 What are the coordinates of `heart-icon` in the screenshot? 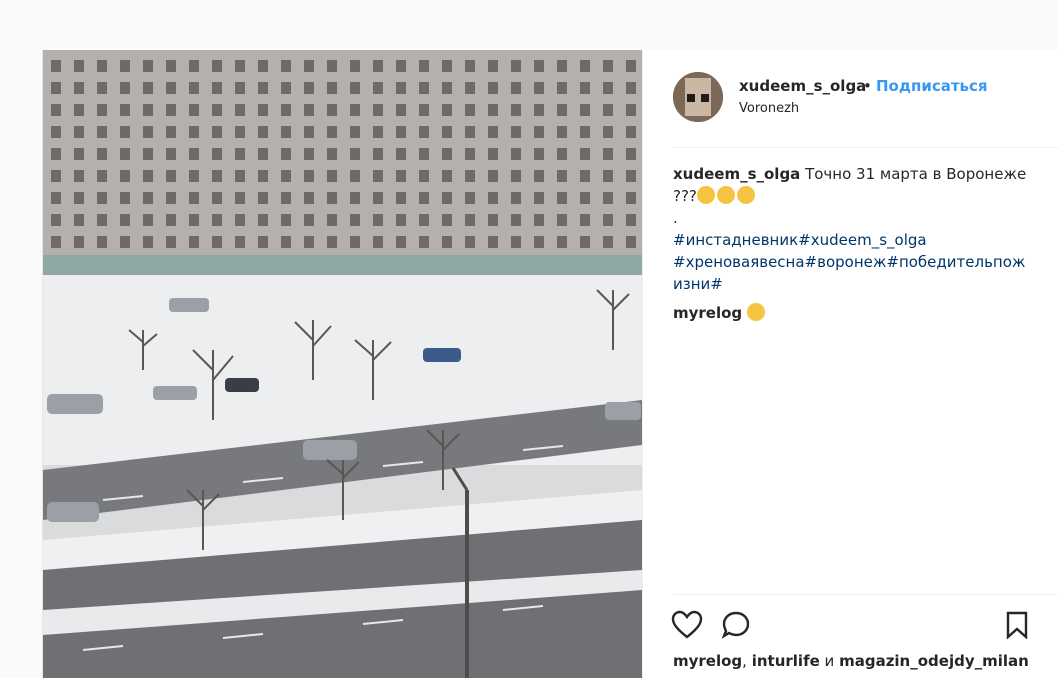 It's located at (687, 627).